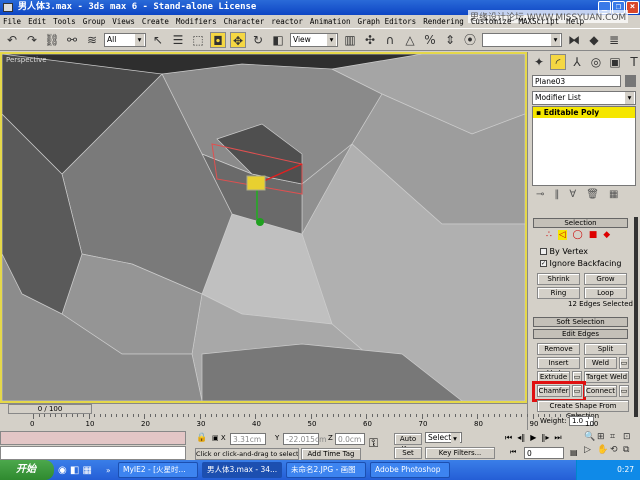  I want to click on motion-tab-icon: ◎, so click(596, 62).